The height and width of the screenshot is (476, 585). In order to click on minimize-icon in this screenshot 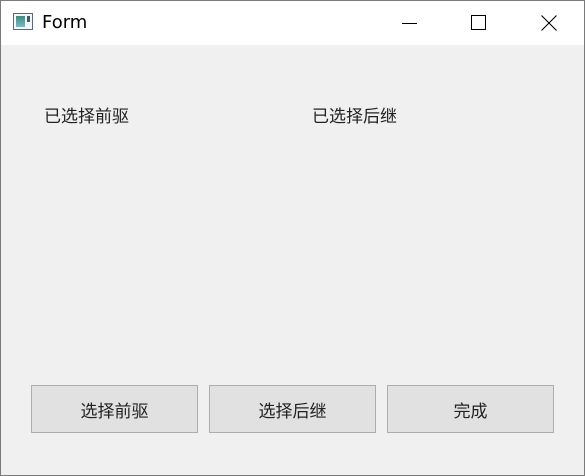, I will do `click(409, 23)`.